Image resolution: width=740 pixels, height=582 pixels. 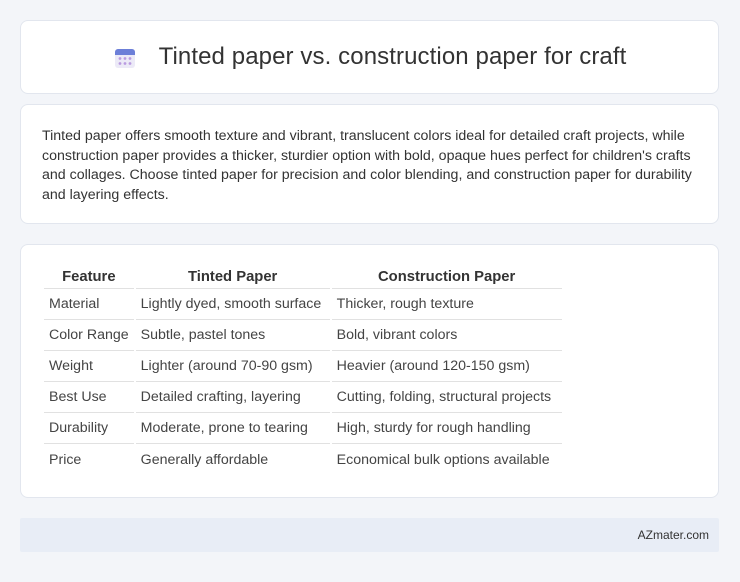 I want to click on table-cell: Moderate, prone to tearing, so click(x=232, y=428).